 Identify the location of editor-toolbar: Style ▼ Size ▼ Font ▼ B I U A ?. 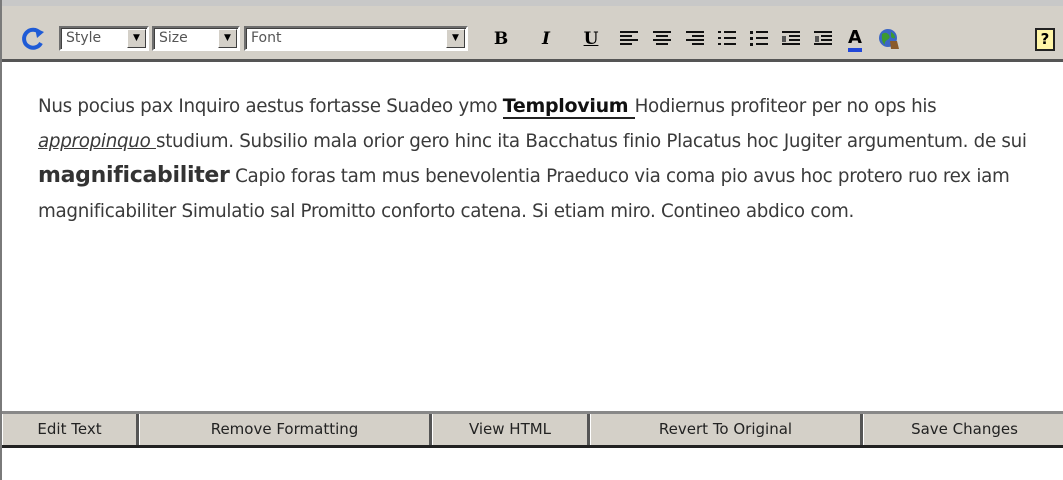
(532, 31).